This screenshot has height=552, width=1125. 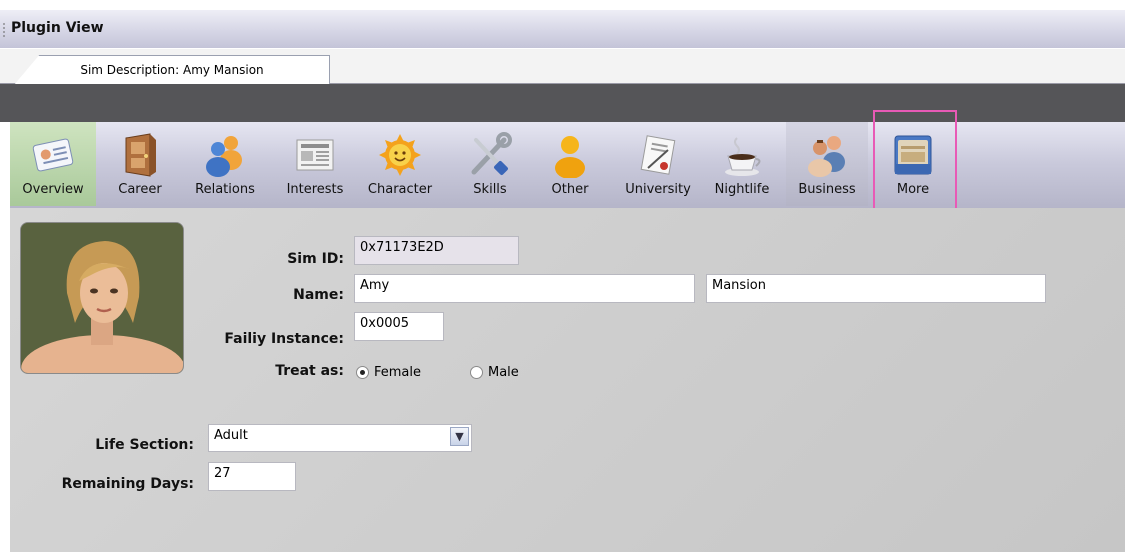 What do you see at coordinates (57, 28) in the screenshot?
I see `panel-title: Plugin View` at bounding box center [57, 28].